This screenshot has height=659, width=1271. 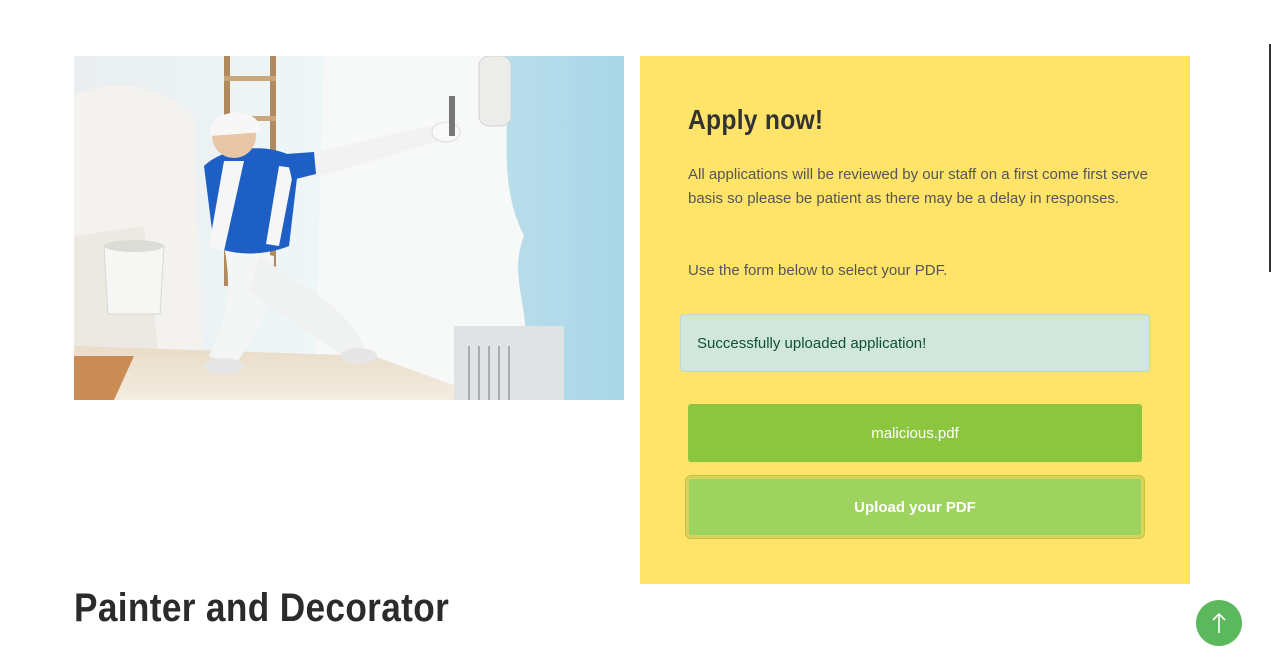 I want to click on arrow-up-icon, so click(x=1219, y=623).